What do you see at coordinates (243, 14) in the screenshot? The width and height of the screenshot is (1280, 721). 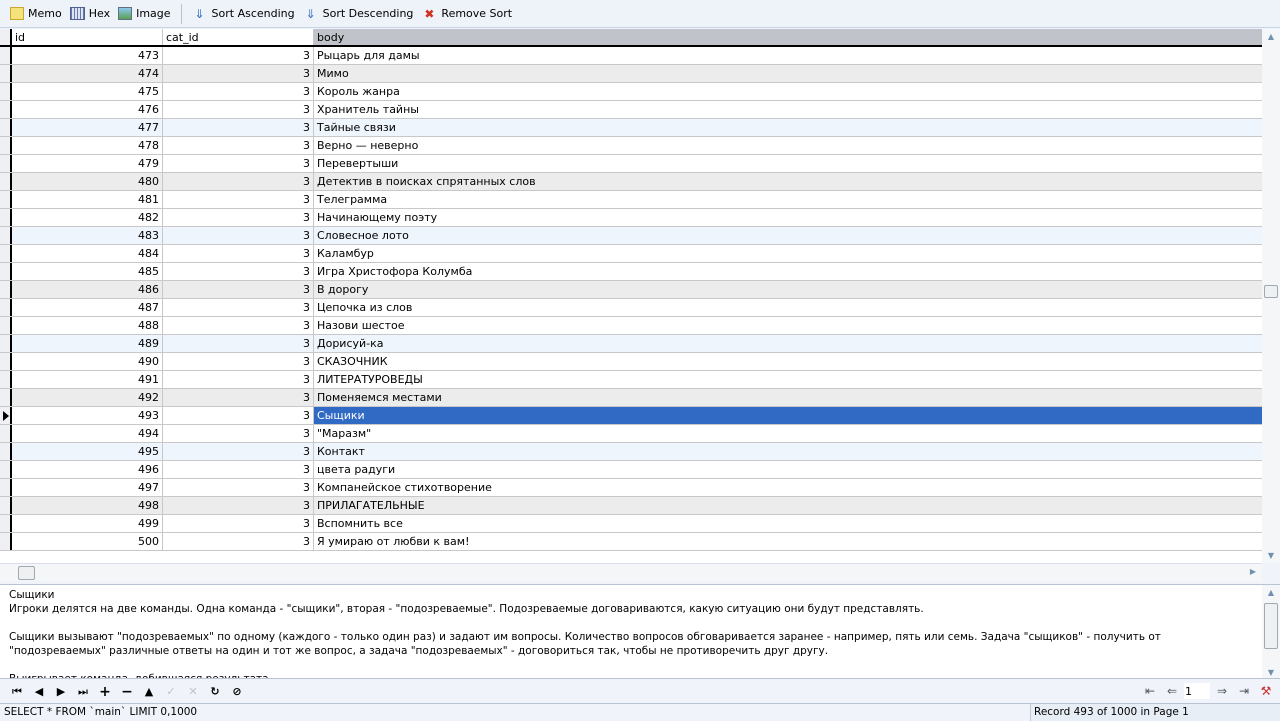 I see `sort-ascending-button: ⇓ Sort Ascending` at bounding box center [243, 14].